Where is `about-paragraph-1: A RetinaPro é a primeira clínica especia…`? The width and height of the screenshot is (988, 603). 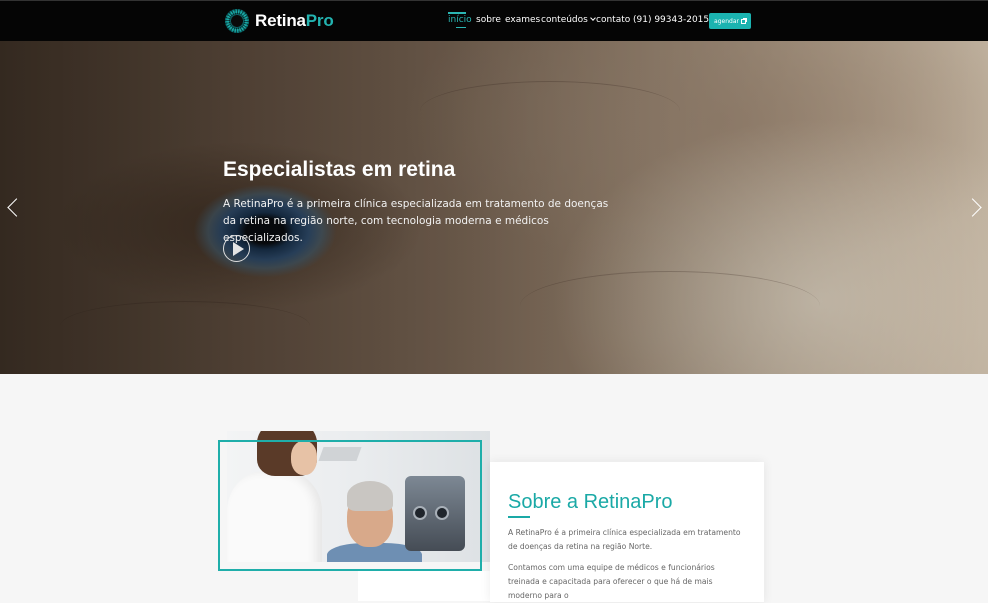 about-paragraph-1: A RetinaPro é a primeira clínica especia… is located at coordinates (624, 539).